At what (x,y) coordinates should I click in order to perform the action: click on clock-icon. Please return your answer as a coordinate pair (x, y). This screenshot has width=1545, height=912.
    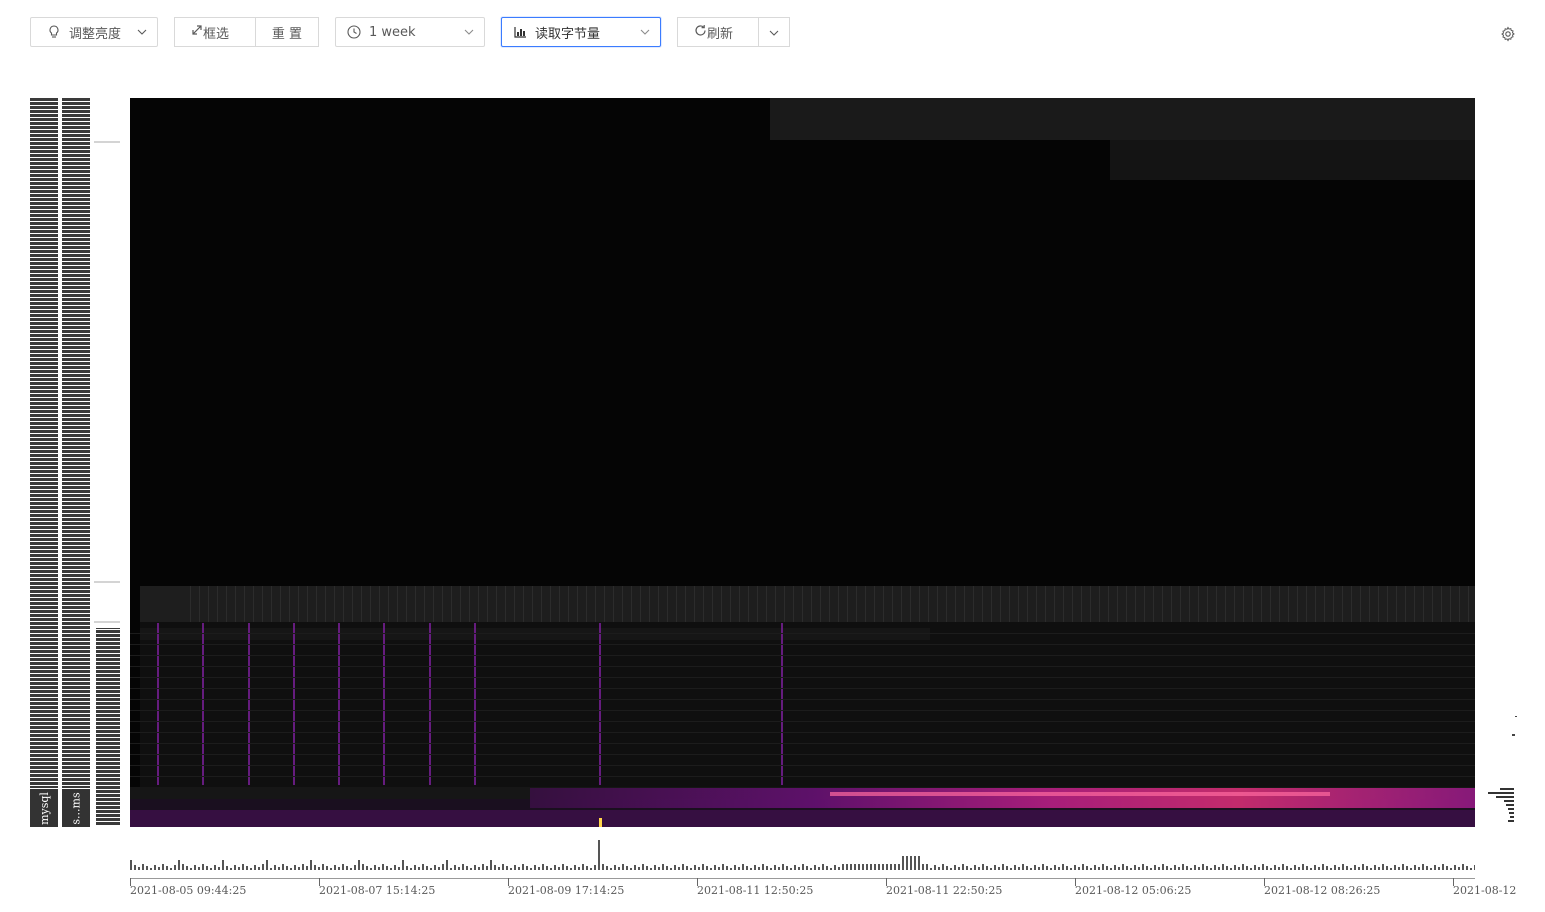
    Looking at the image, I should click on (354, 32).